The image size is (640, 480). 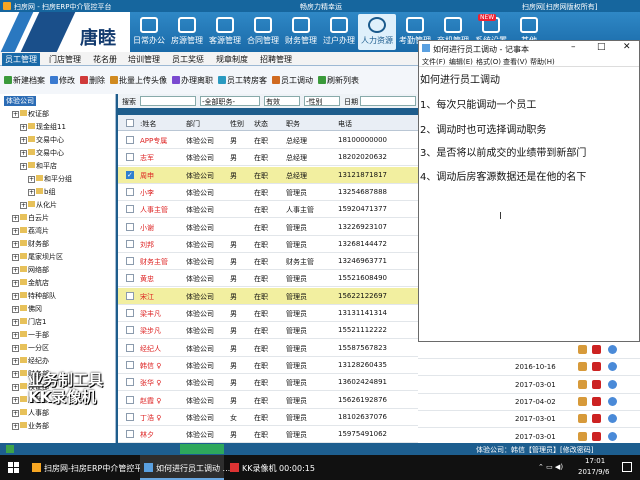 I want to click on employee-name-link: 宋江, so click(x=147, y=297).